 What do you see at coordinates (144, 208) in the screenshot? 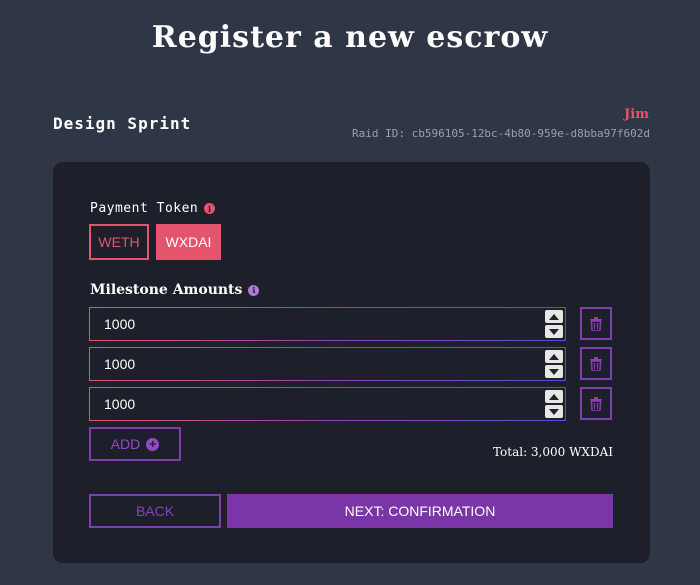
I see `payment-token-label: Payment Token` at bounding box center [144, 208].